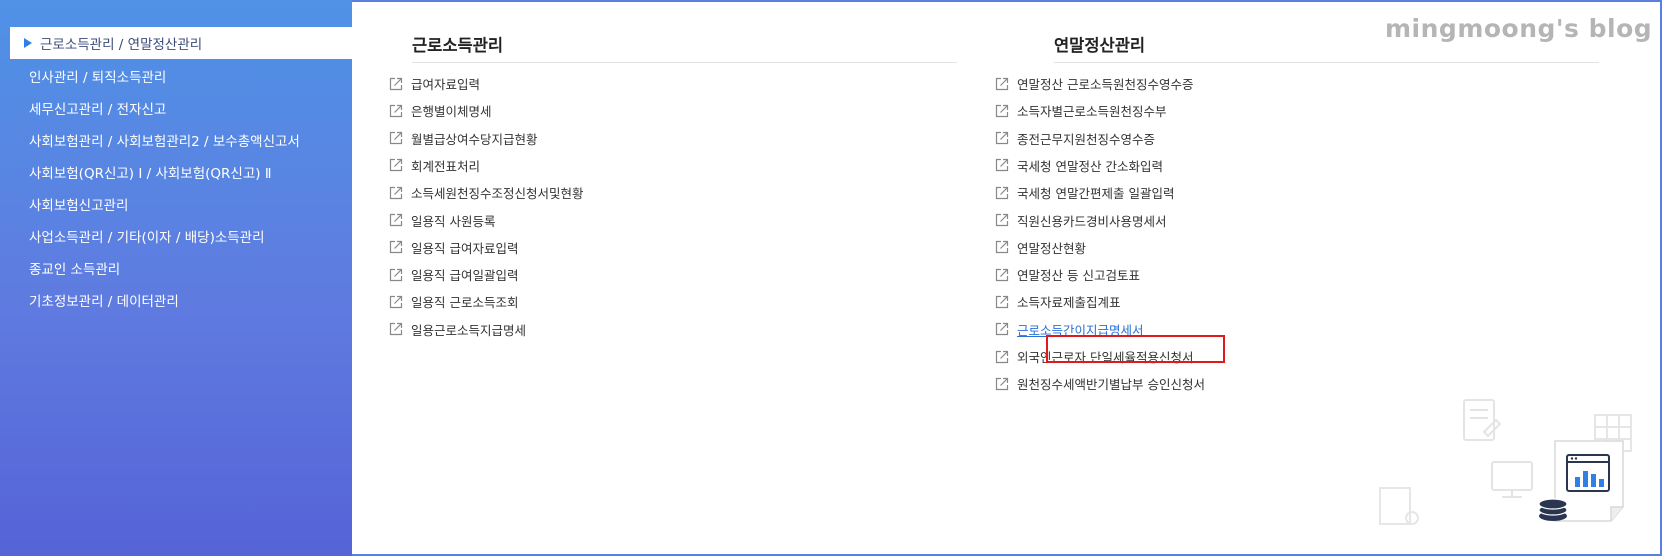  Describe the element at coordinates (1100, 45) in the screenshot. I see `right-column-title: 연말정산관리` at that location.